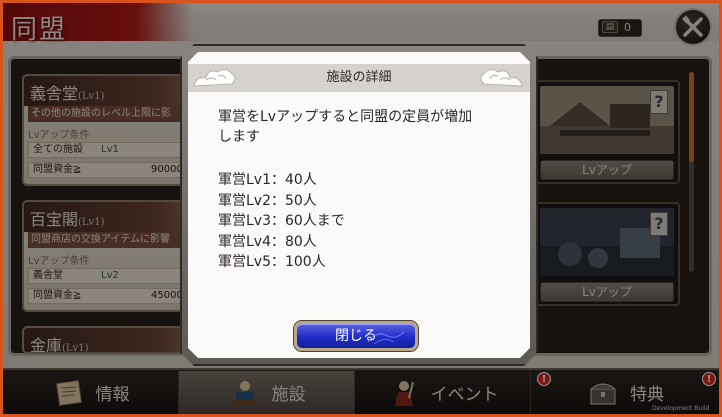 The image size is (722, 417). I want to click on level-row: 軍営Lv4：80人, so click(267, 241).